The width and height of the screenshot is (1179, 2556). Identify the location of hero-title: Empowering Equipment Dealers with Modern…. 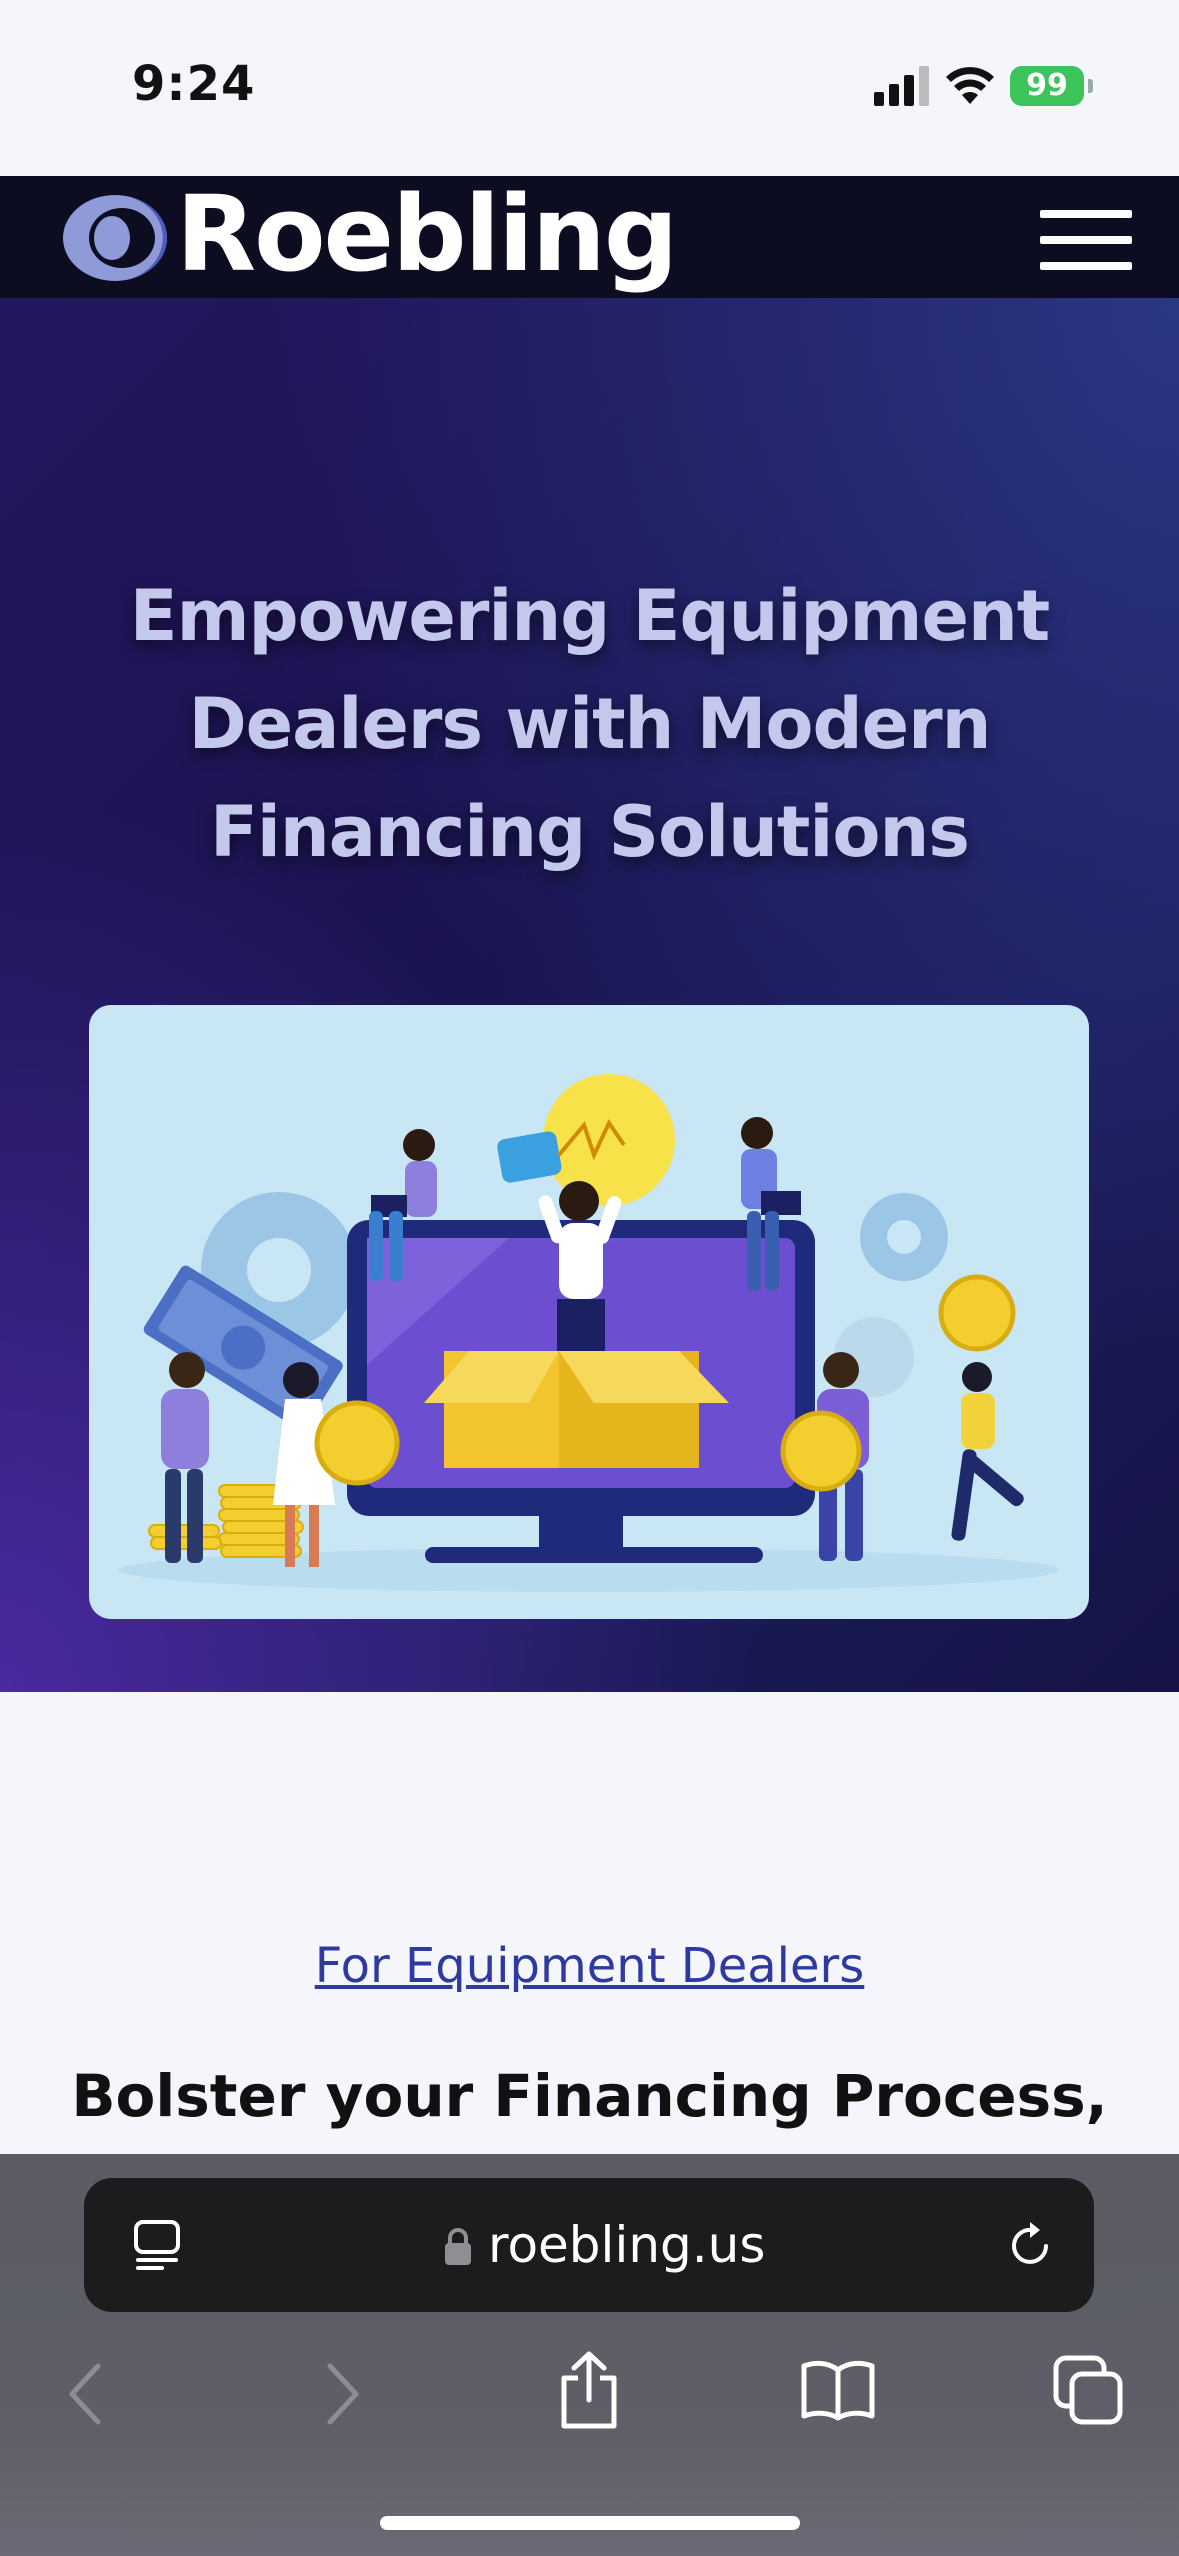
(589, 724).